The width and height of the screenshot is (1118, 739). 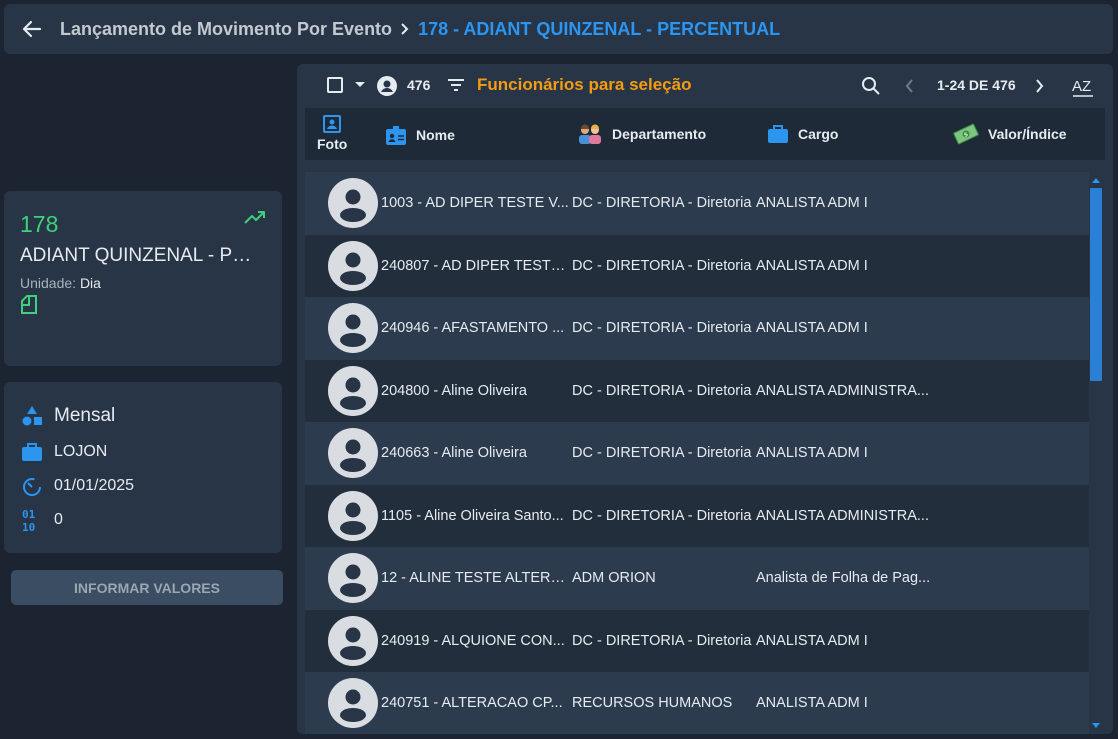 I want to click on column-nome: Nome, so click(x=420, y=135).